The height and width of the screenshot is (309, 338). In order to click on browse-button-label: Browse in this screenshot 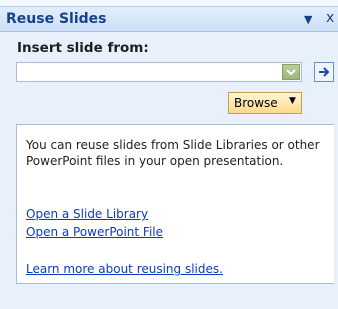, I will do `click(256, 103)`.